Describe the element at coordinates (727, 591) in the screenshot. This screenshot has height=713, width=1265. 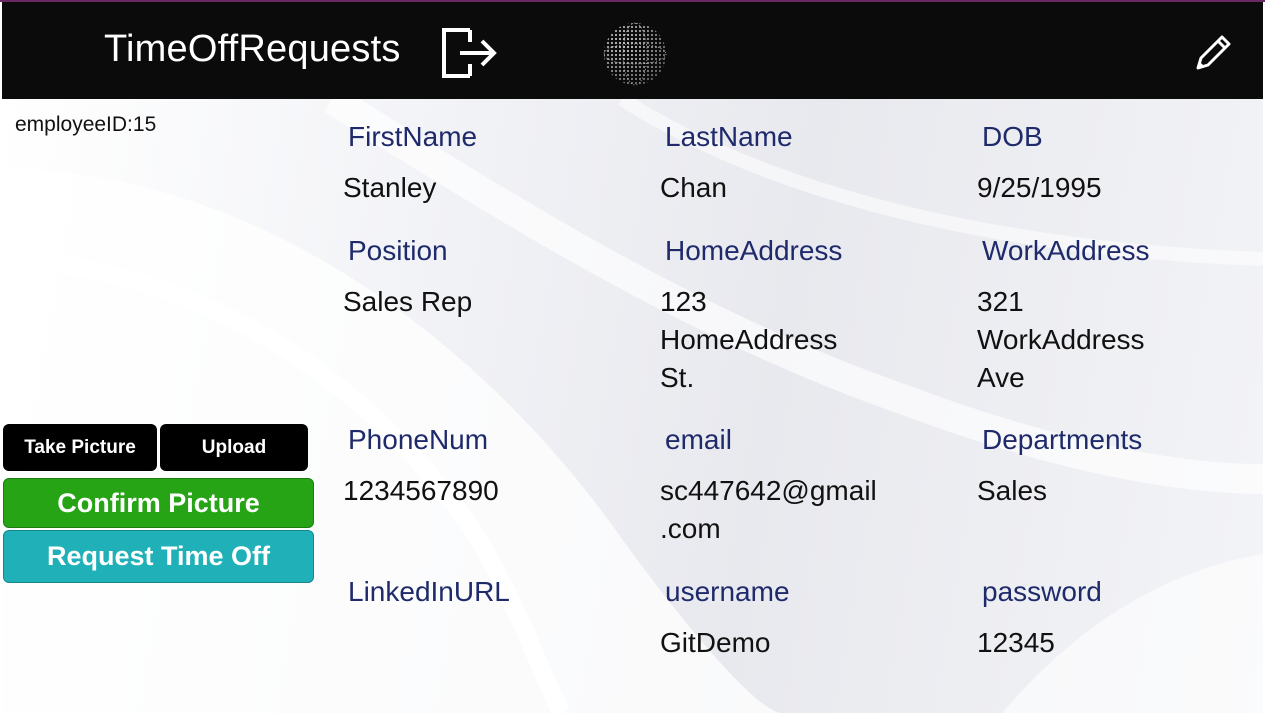
I see `username-label: username` at that location.